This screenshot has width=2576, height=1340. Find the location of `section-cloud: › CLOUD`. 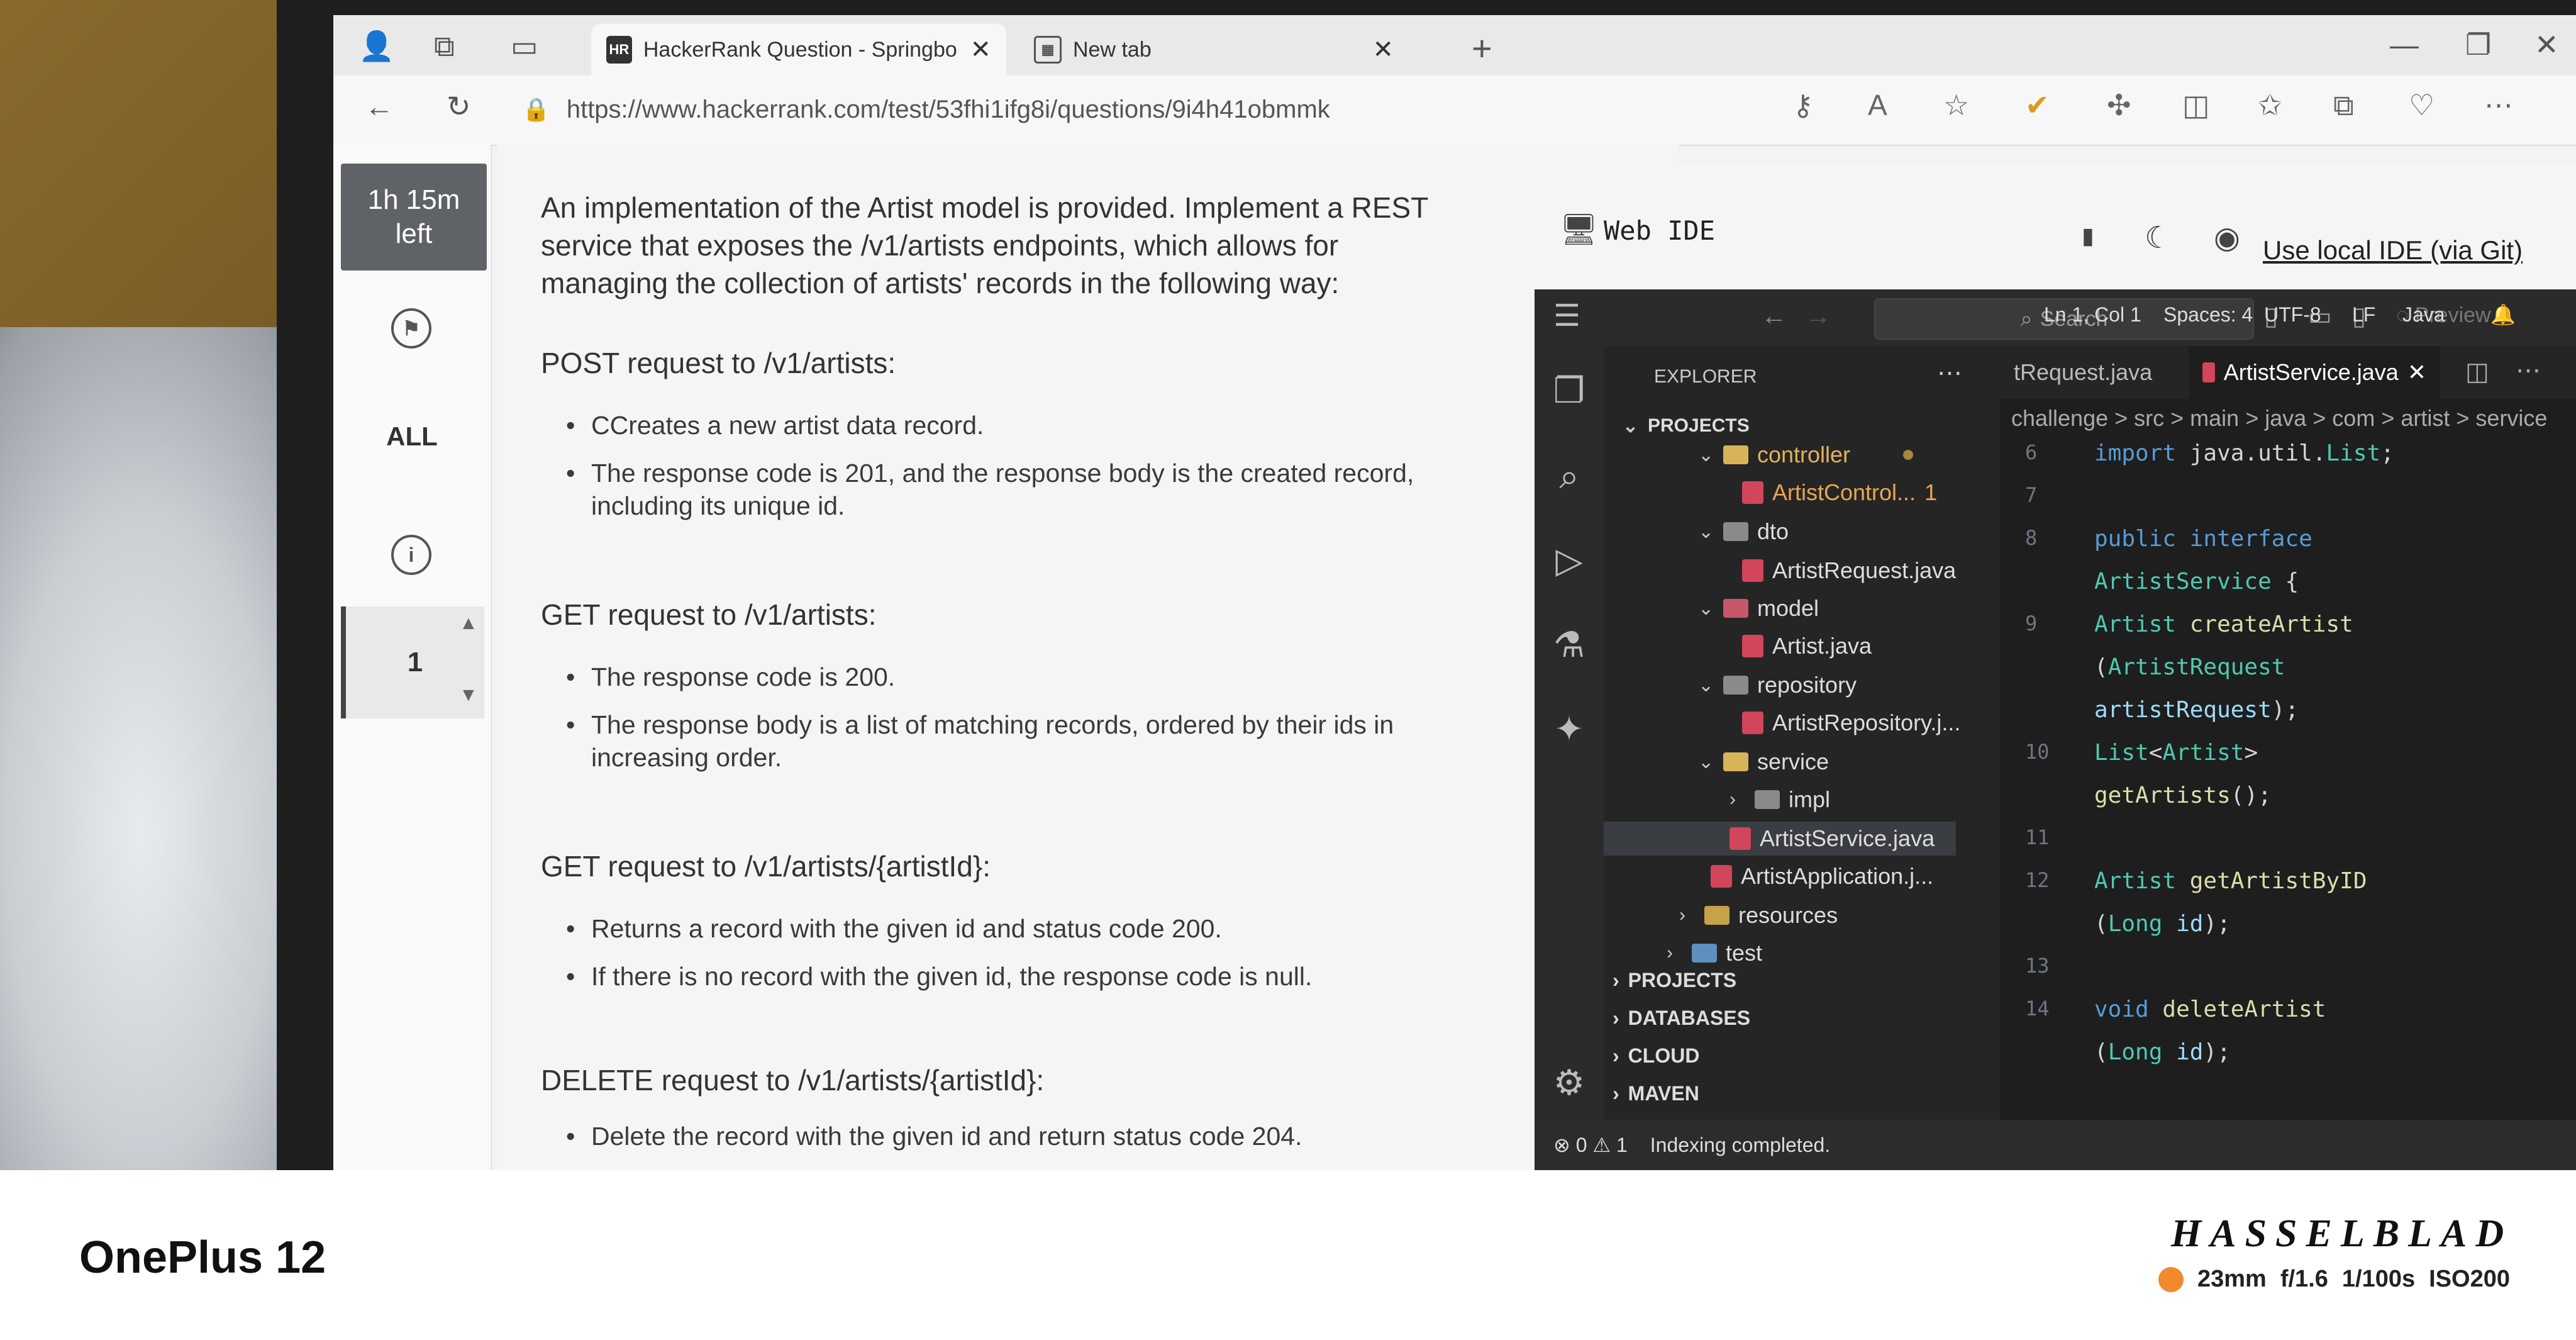

section-cloud: › CLOUD is located at coordinates (1656, 1055).